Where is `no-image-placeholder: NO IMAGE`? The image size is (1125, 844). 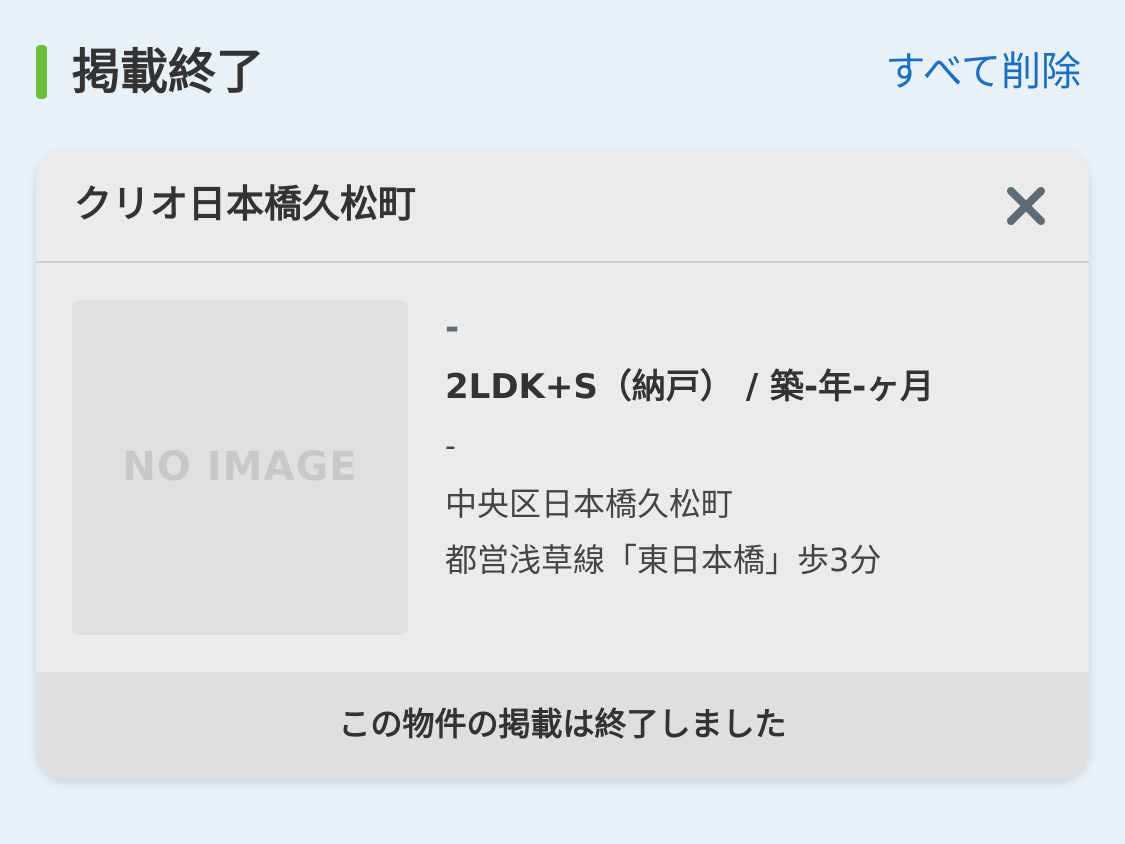
no-image-placeholder: NO IMAGE is located at coordinates (240, 467).